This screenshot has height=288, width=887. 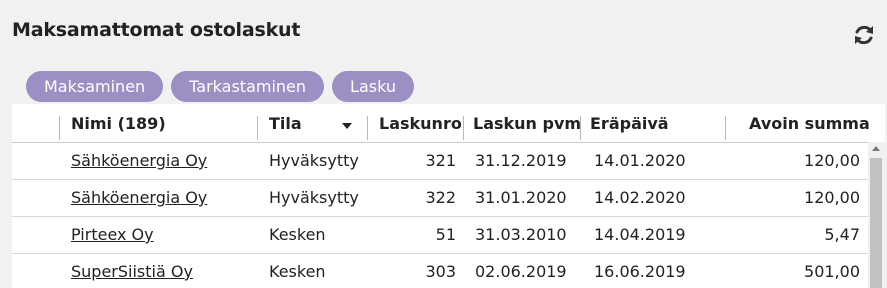 What do you see at coordinates (521, 234) in the screenshot?
I see `invoice-date-cell: 31.03.2010` at bounding box center [521, 234].